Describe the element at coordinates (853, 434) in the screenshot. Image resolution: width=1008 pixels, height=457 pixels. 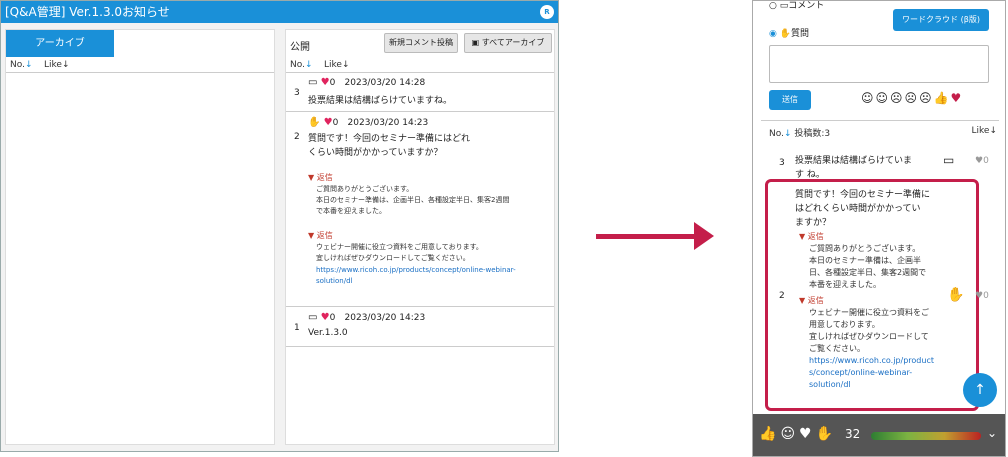
I see `reaction-count: 32` at that location.